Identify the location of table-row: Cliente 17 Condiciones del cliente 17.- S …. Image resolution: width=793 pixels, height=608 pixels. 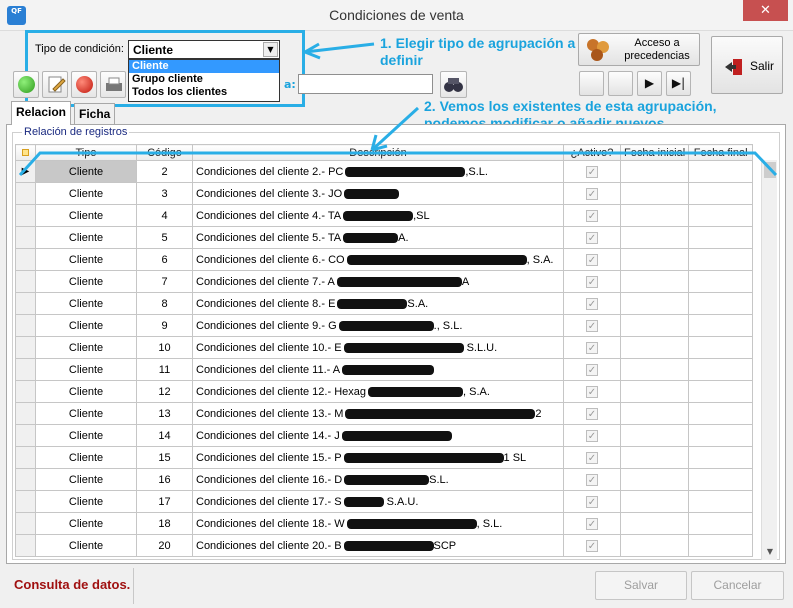
(384, 501).